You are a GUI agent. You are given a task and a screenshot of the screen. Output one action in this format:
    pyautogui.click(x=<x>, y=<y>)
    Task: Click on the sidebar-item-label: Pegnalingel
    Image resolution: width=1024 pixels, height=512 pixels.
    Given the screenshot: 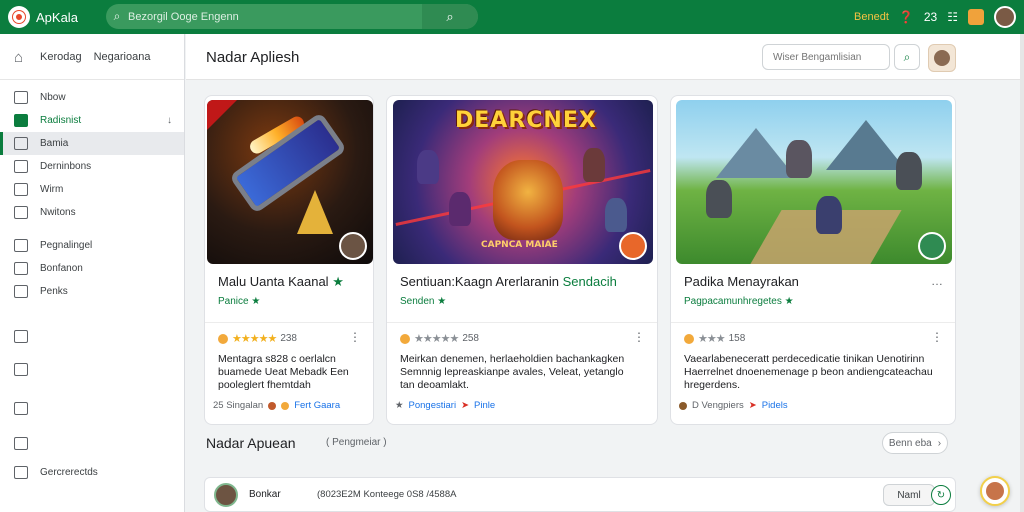 What is the action you would take?
    pyautogui.click(x=66, y=245)
    